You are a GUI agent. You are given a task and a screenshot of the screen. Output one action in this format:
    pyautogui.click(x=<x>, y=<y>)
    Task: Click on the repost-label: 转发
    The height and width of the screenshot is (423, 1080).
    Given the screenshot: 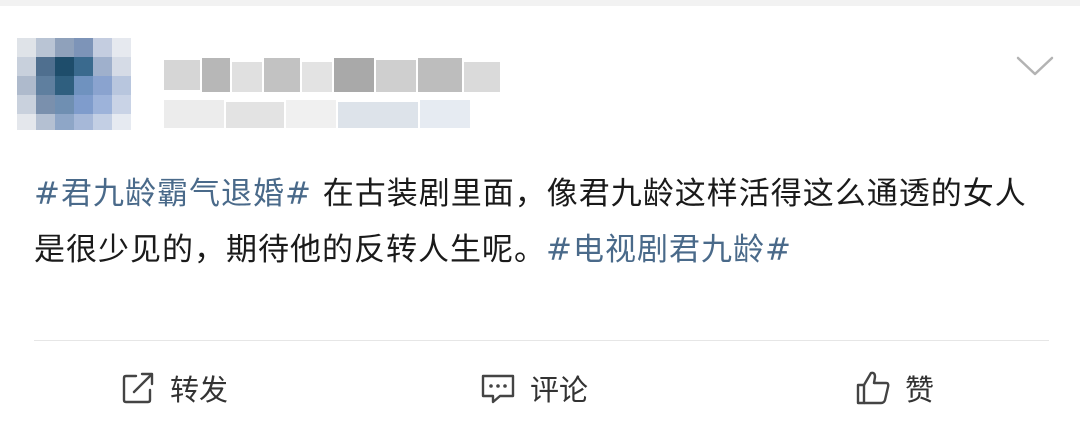 What is the action you would take?
    pyautogui.click(x=199, y=390)
    